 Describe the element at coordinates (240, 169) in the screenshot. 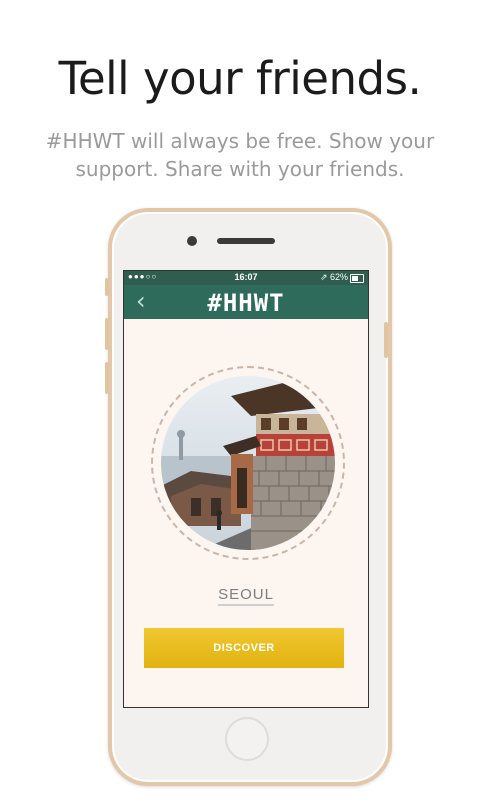

I see `subline-line-2: support. Share with your friends.` at that location.